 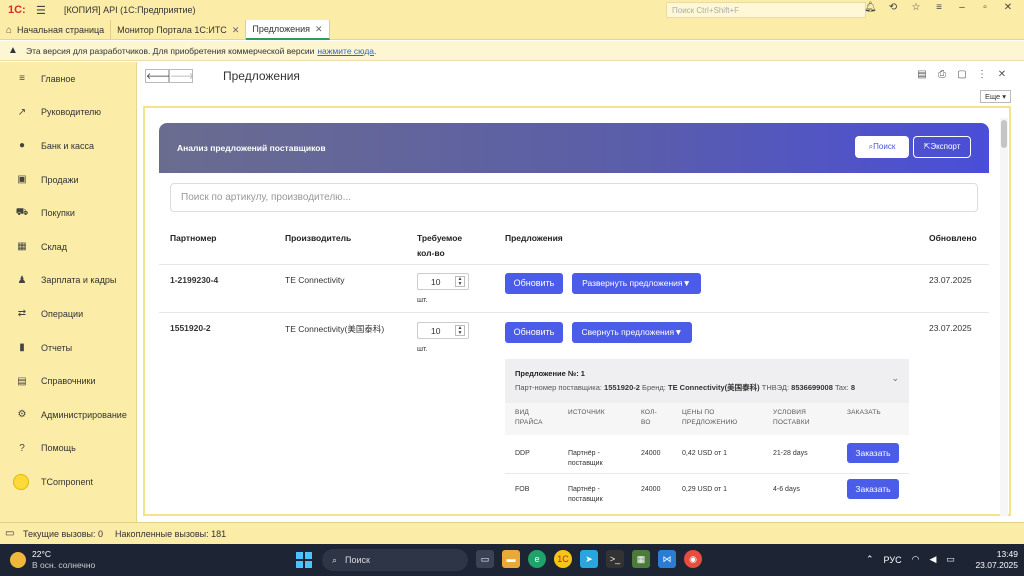 I want to click on sidebar-item-reports: ▮ Отчеты, so click(x=68, y=348).